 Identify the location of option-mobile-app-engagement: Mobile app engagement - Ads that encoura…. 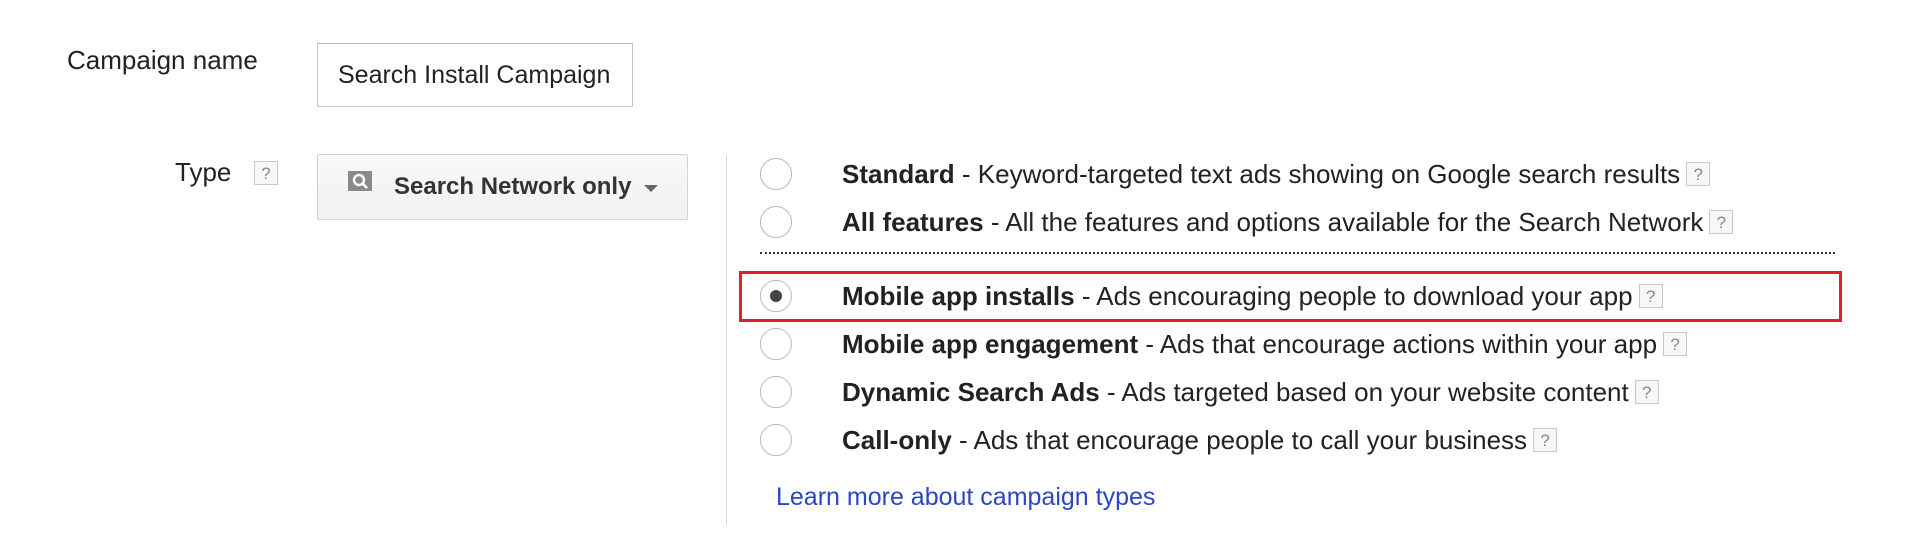
(1224, 344).